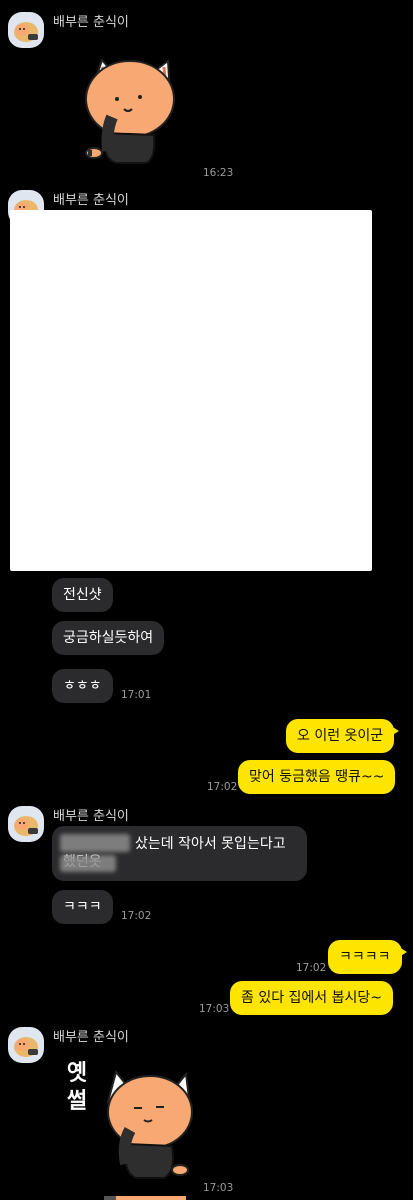 The image size is (413, 1200). Describe the element at coordinates (367, 957) in the screenshot. I see `message-bubble: ㅋㅋㅋㅋ` at that location.